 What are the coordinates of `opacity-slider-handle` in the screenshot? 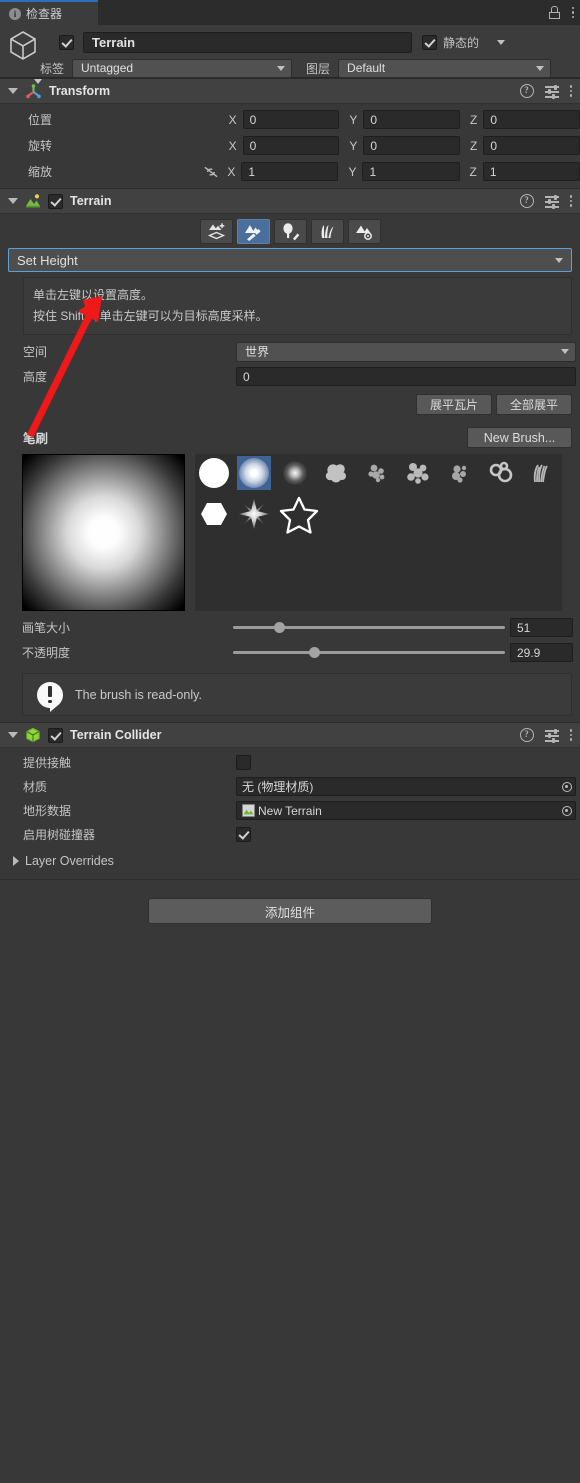 It's located at (315, 652).